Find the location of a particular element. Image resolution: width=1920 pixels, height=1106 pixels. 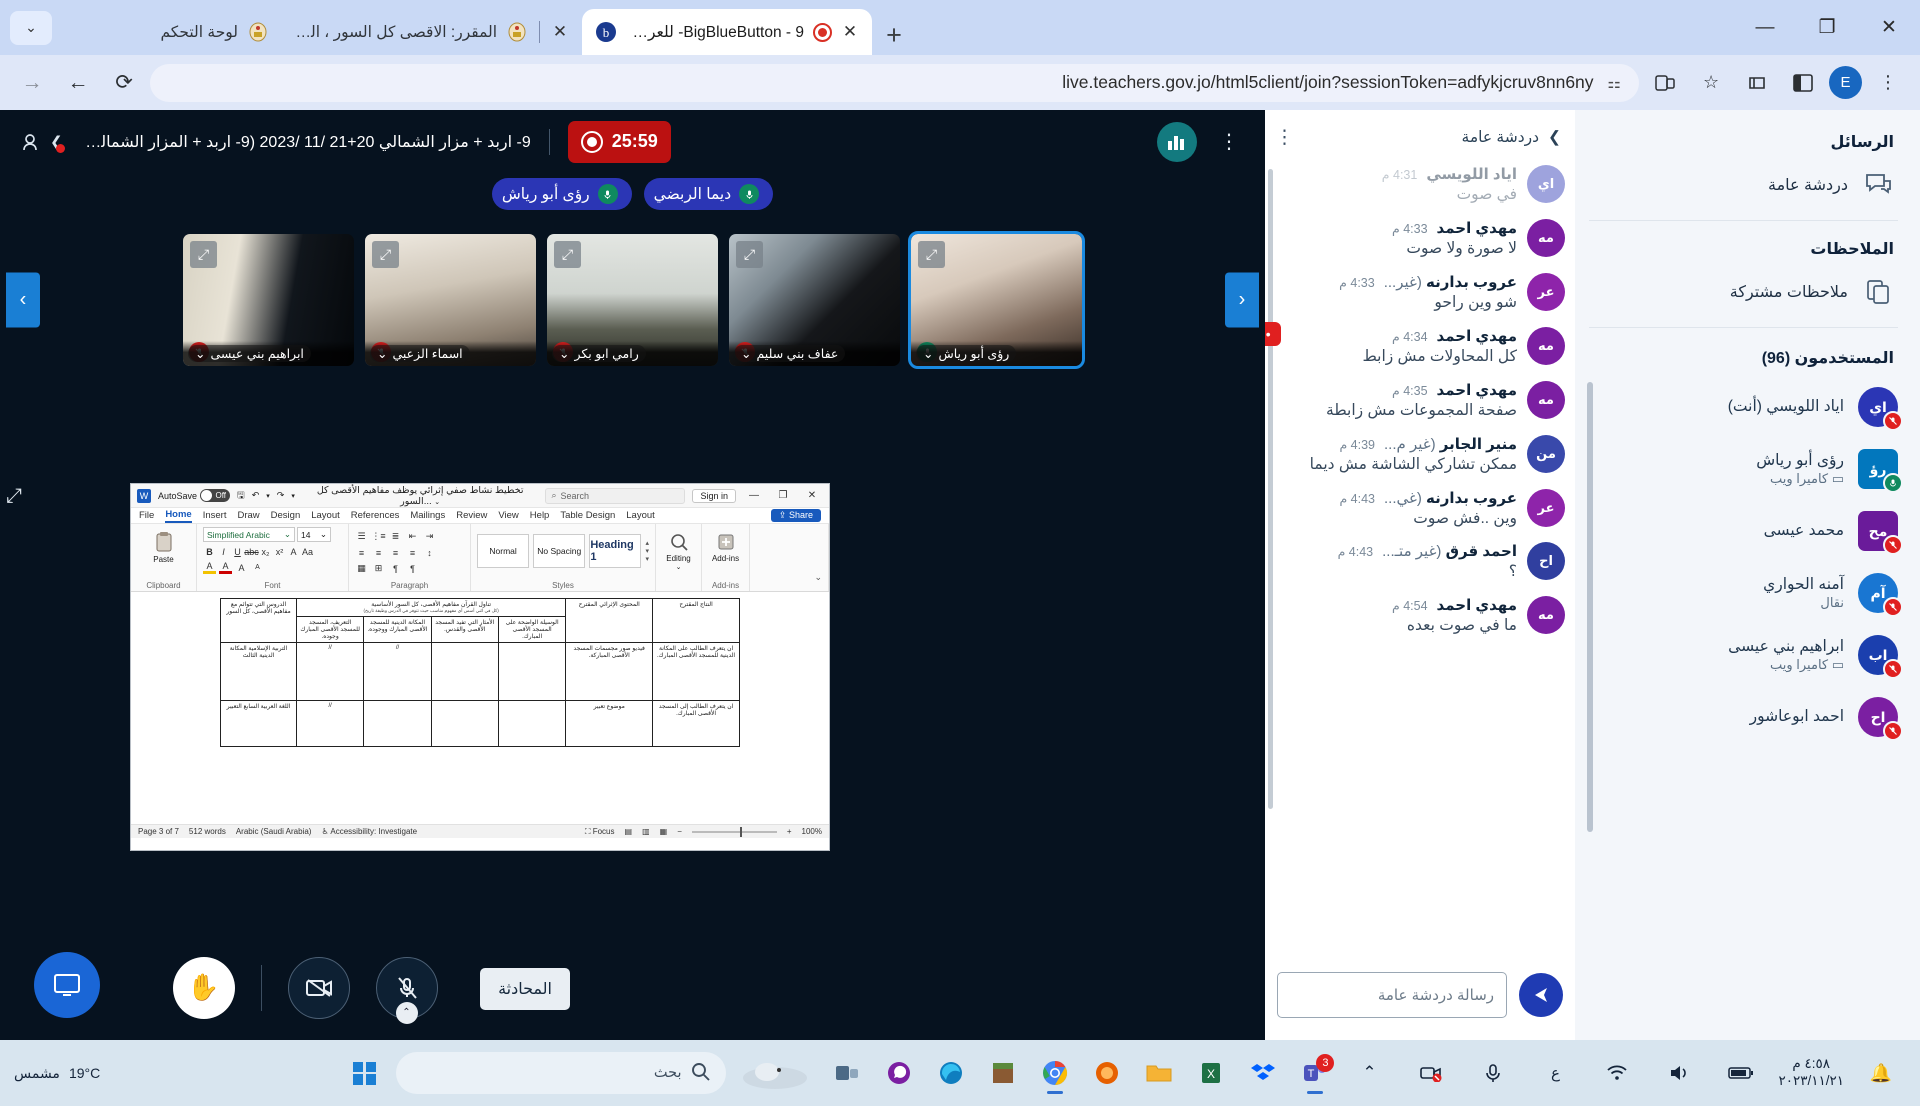

font-size-select: 14 ⌄ is located at coordinates (314, 534).